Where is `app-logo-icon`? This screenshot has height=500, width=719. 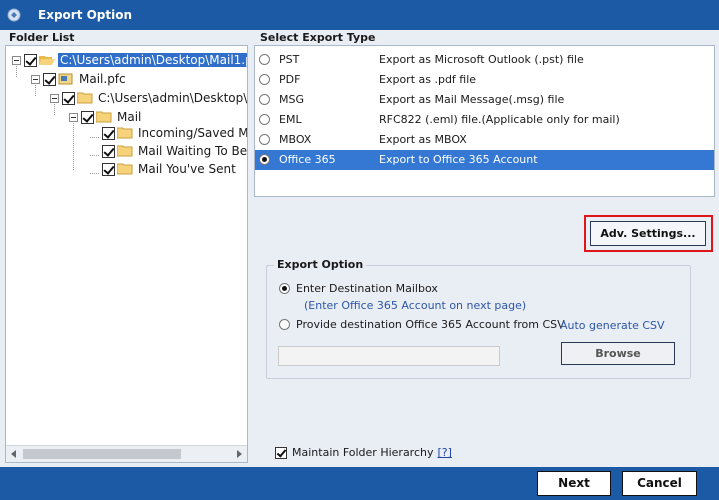 app-logo-icon is located at coordinates (14, 15).